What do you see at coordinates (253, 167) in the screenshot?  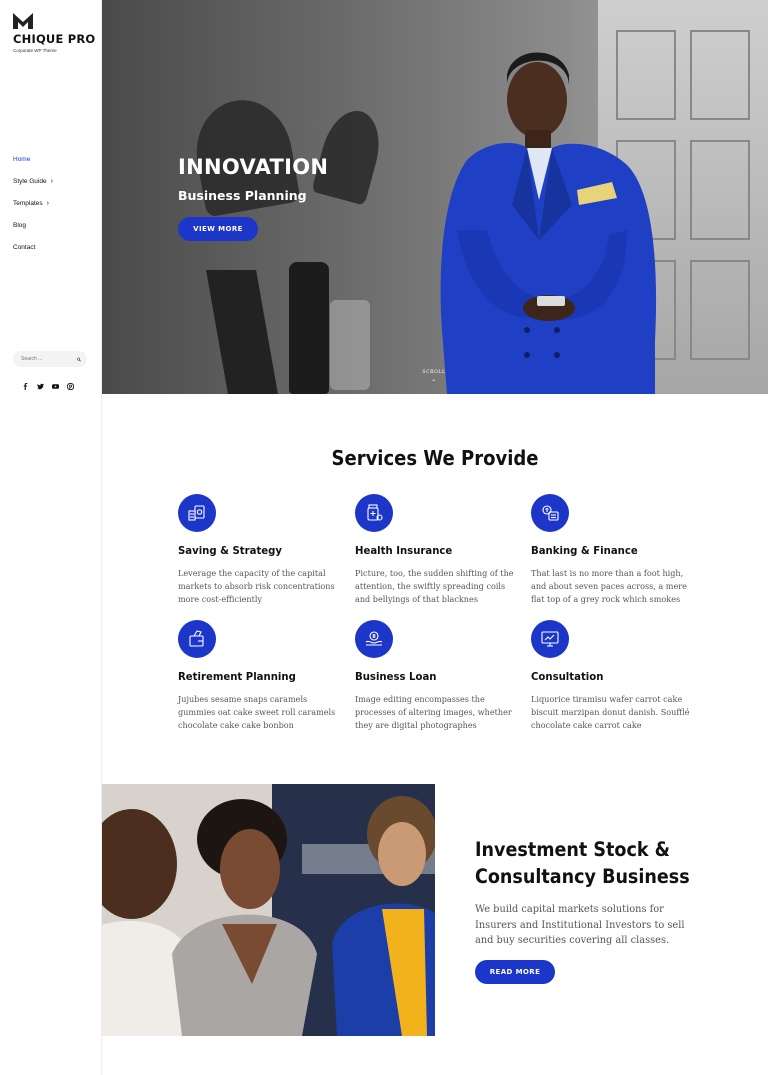 I see `hero-title: INNOVATION` at bounding box center [253, 167].